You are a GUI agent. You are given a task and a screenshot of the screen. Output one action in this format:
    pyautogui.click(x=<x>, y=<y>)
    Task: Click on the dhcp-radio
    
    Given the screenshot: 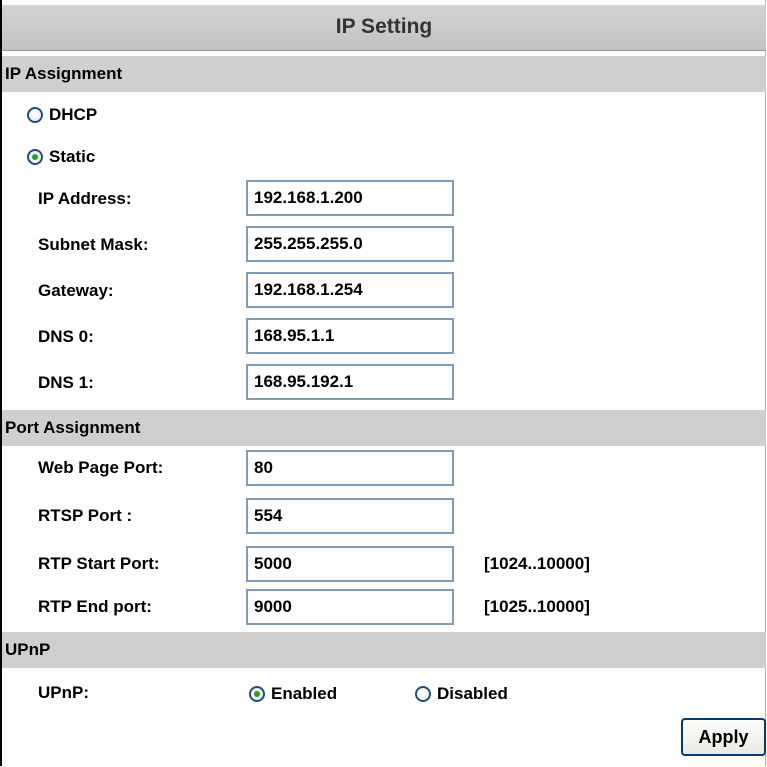 What is the action you would take?
    pyautogui.click(x=35, y=115)
    